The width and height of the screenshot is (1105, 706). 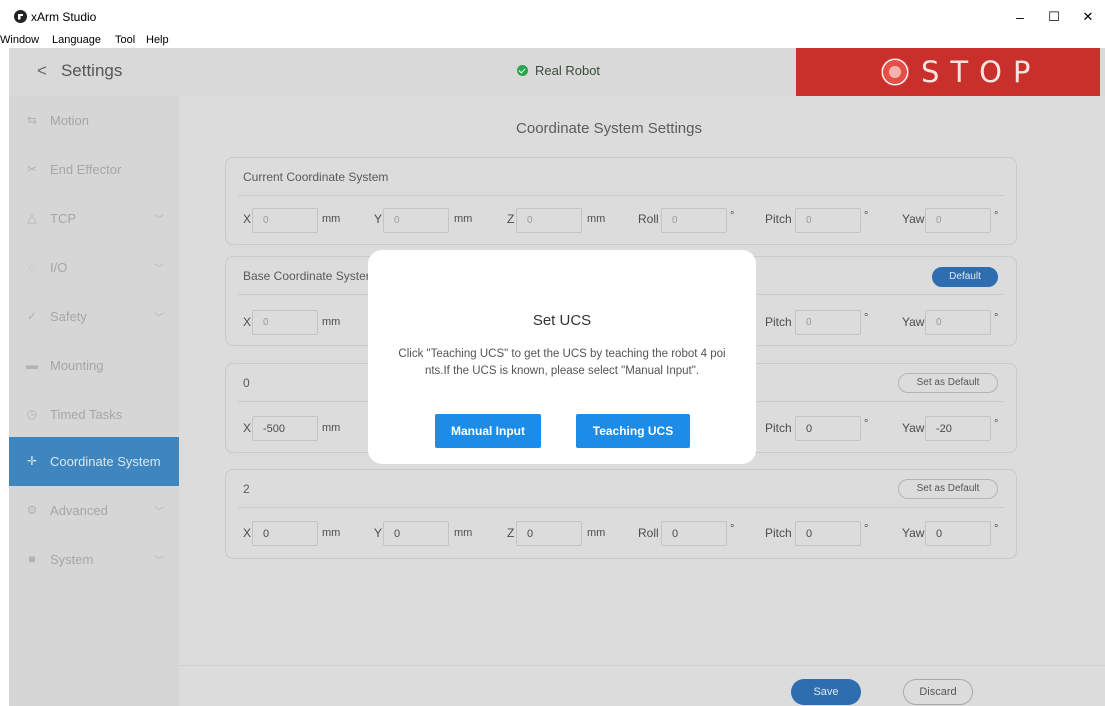 What do you see at coordinates (558, 70) in the screenshot?
I see `robot-status: Real Robot` at bounding box center [558, 70].